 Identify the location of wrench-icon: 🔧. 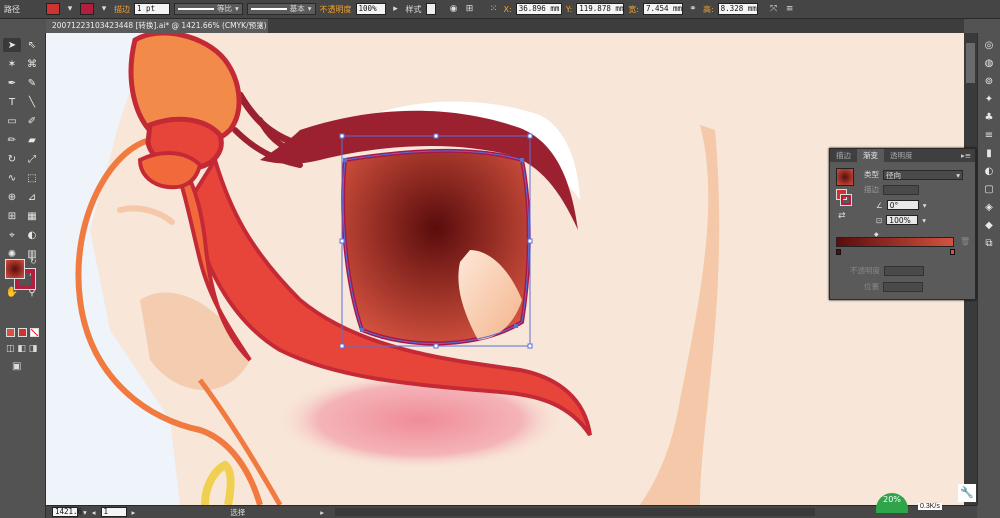
(967, 493).